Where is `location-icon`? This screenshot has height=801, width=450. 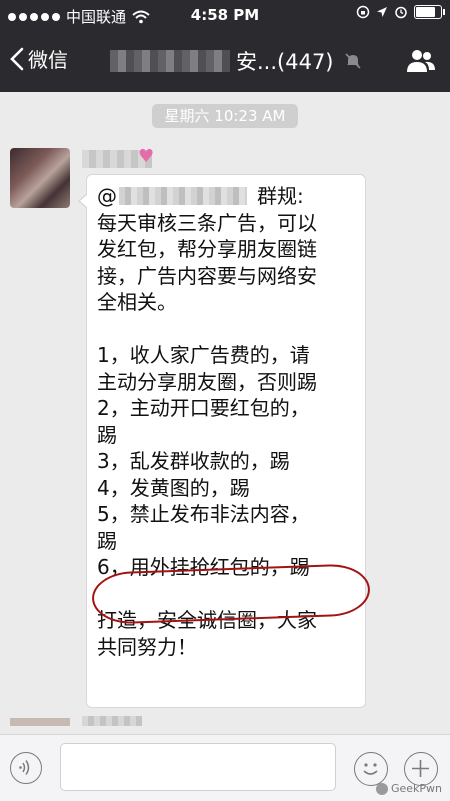 location-icon is located at coordinates (382, 12).